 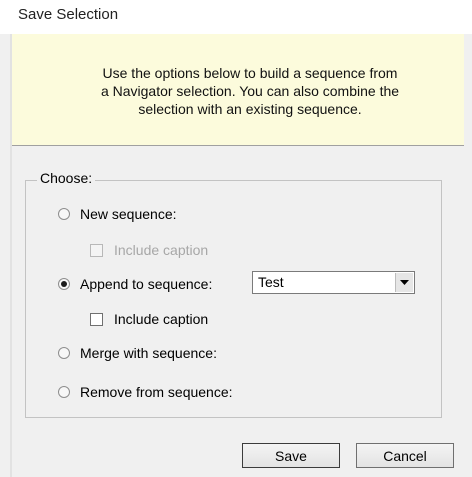 What do you see at coordinates (64, 392) in the screenshot?
I see `remove-from-sequence-radio` at bounding box center [64, 392].